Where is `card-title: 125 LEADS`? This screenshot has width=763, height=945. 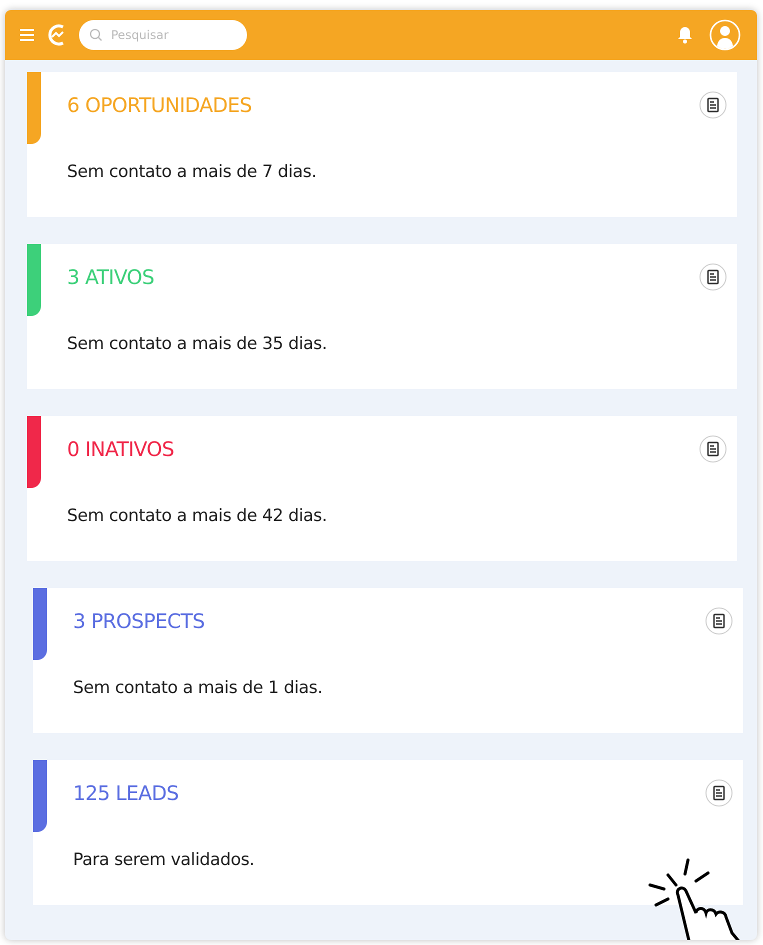 card-title: 125 LEADS is located at coordinates (126, 793).